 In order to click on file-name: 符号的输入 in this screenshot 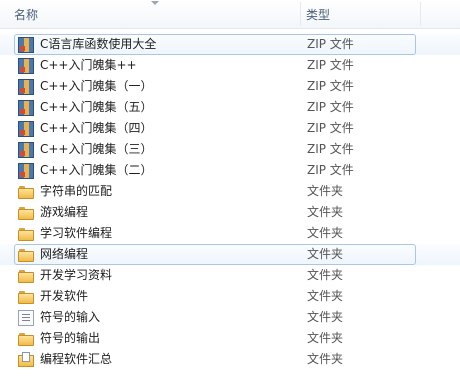, I will do `click(70, 317)`.